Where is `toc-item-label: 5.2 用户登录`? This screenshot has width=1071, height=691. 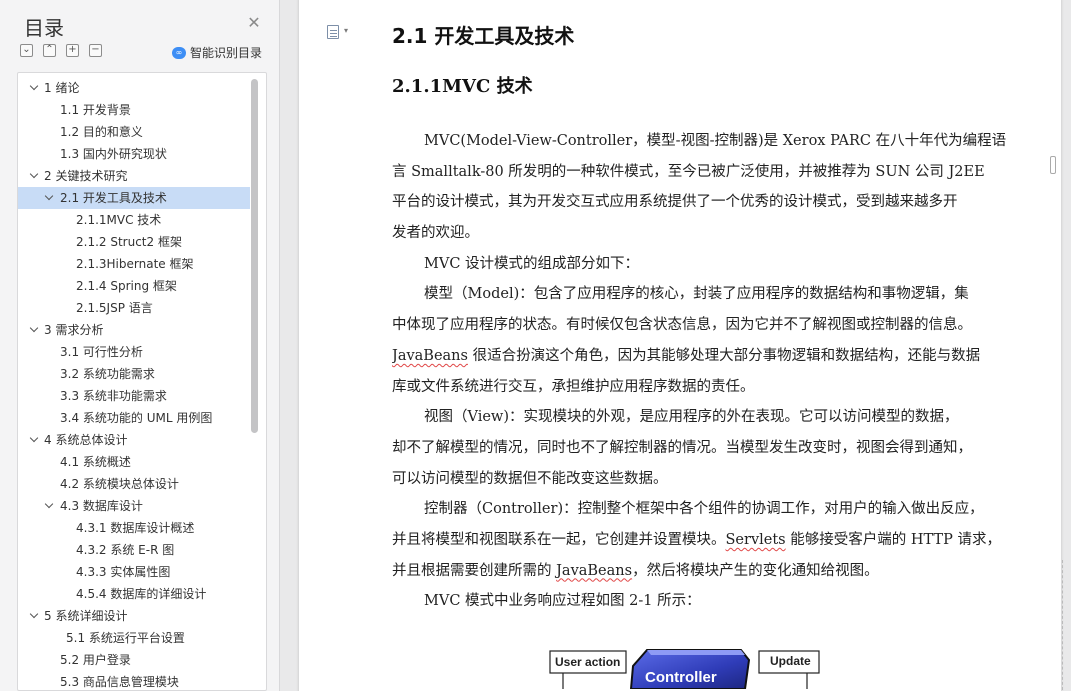 toc-item-label: 5.2 用户登录 is located at coordinates (95, 660).